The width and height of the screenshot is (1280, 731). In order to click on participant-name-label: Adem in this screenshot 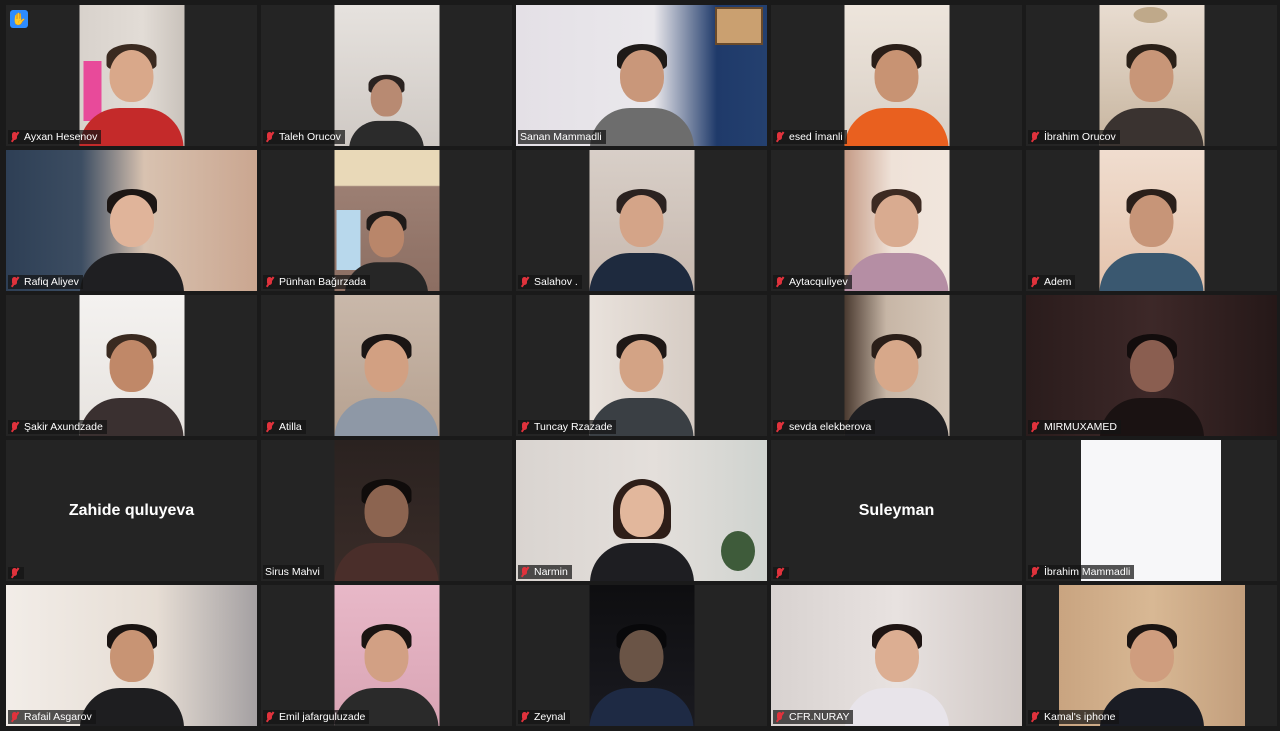, I will do `click(1052, 282)`.